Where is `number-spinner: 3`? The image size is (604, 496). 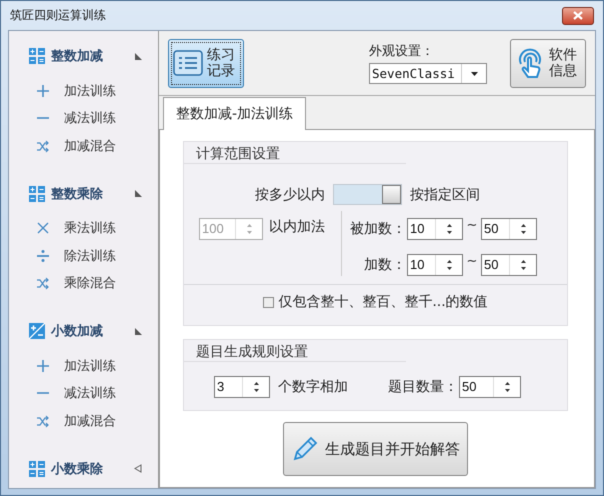 number-spinner: 3 is located at coordinates (242, 387).